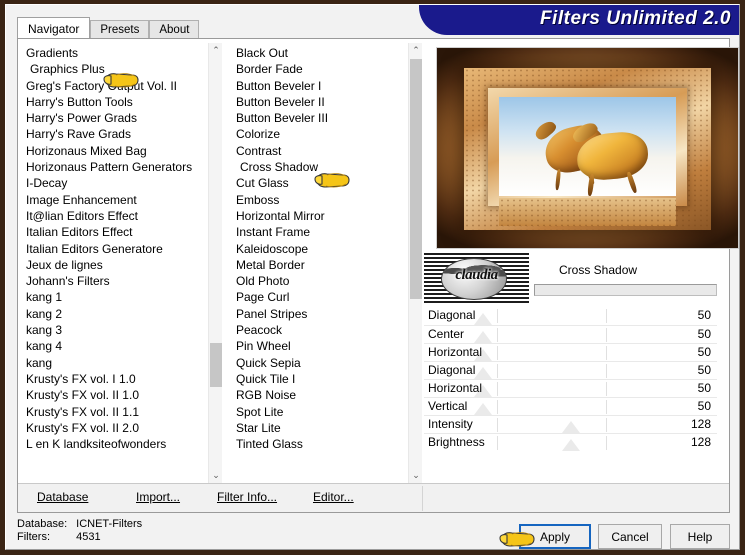 The height and width of the screenshot is (555, 745). I want to click on filter-item: Instant Frame, so click(320, 232).